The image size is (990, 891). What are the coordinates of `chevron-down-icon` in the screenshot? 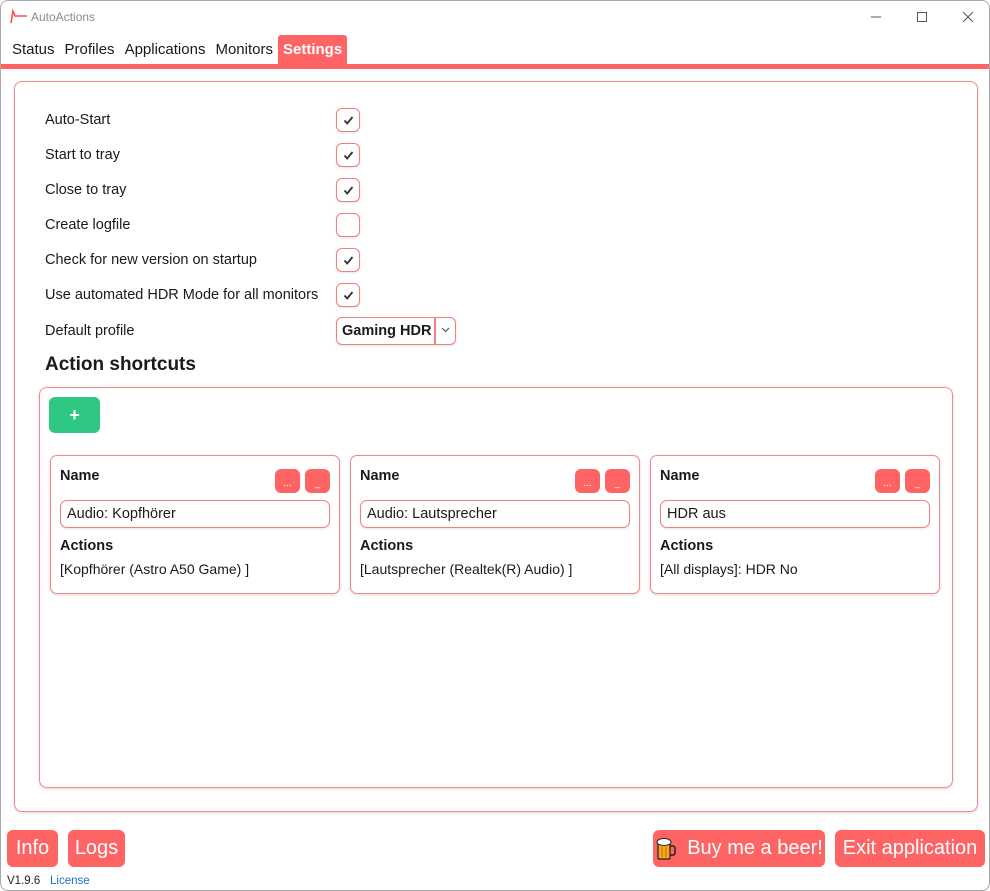 It's located at (445, 330).